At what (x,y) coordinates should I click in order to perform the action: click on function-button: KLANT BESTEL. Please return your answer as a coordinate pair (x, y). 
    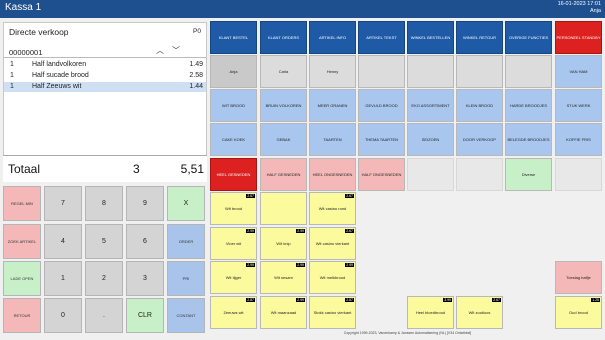
    Looking at the image, I should click on (233, 37).